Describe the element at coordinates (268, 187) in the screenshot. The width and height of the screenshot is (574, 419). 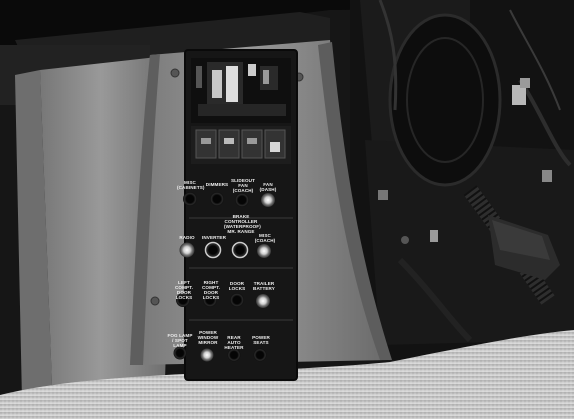
I see `label-fan-dash: FAN (DASH)` at that location.